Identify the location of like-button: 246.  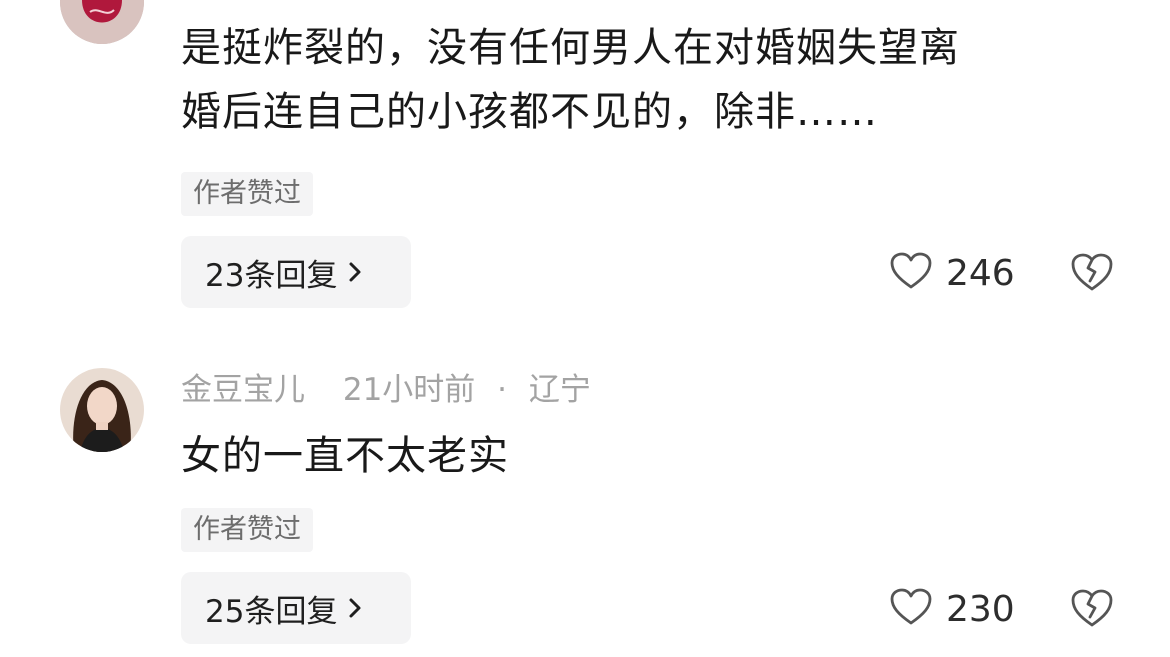
(952, 273).